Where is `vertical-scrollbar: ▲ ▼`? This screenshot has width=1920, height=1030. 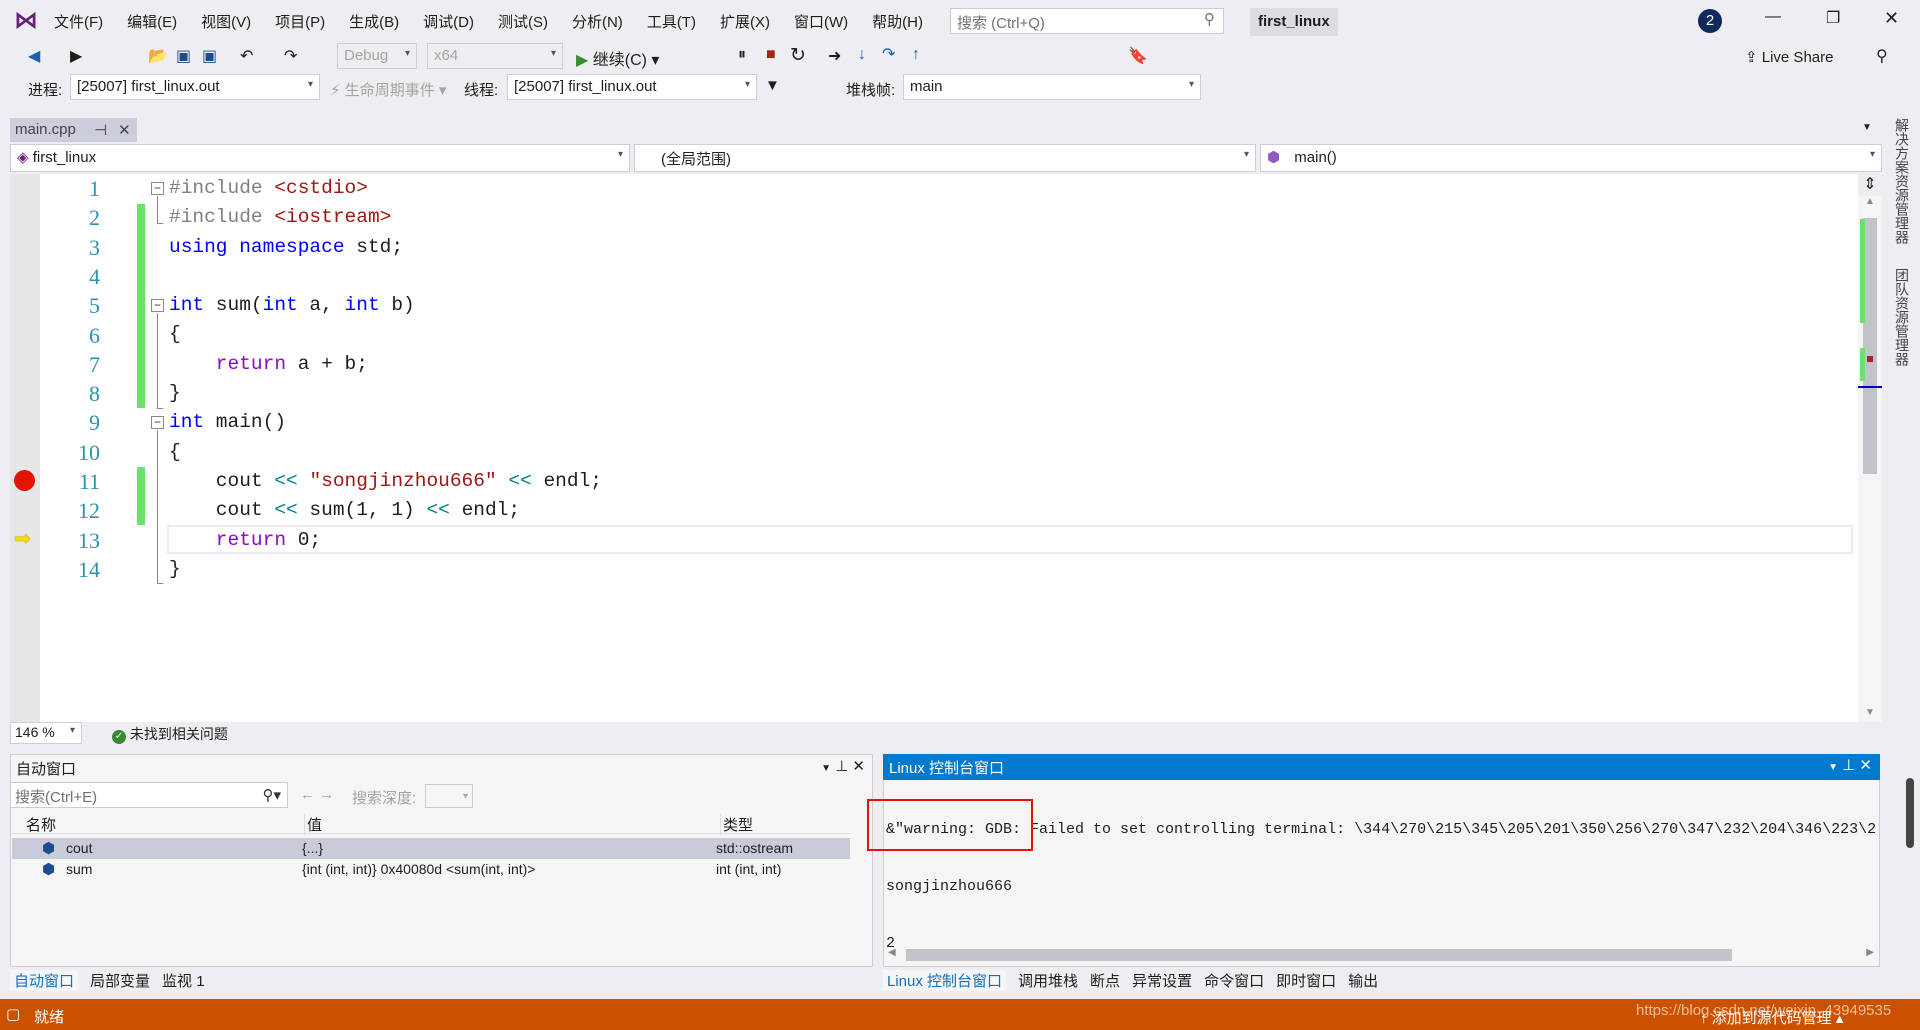 vertical-scrollbar: ▲ ▼ is located at coordinates (1870, 459).